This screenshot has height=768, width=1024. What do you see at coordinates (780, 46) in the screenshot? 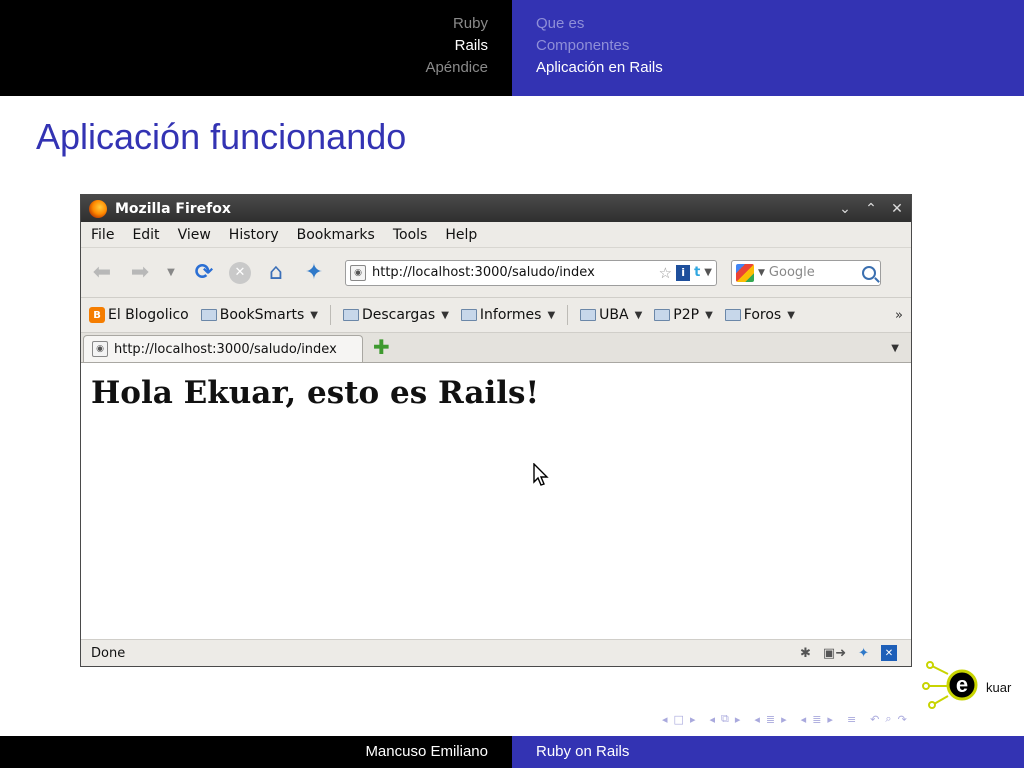
I see `subsection-componentes: Componentes` at bounding box center [780, 46].